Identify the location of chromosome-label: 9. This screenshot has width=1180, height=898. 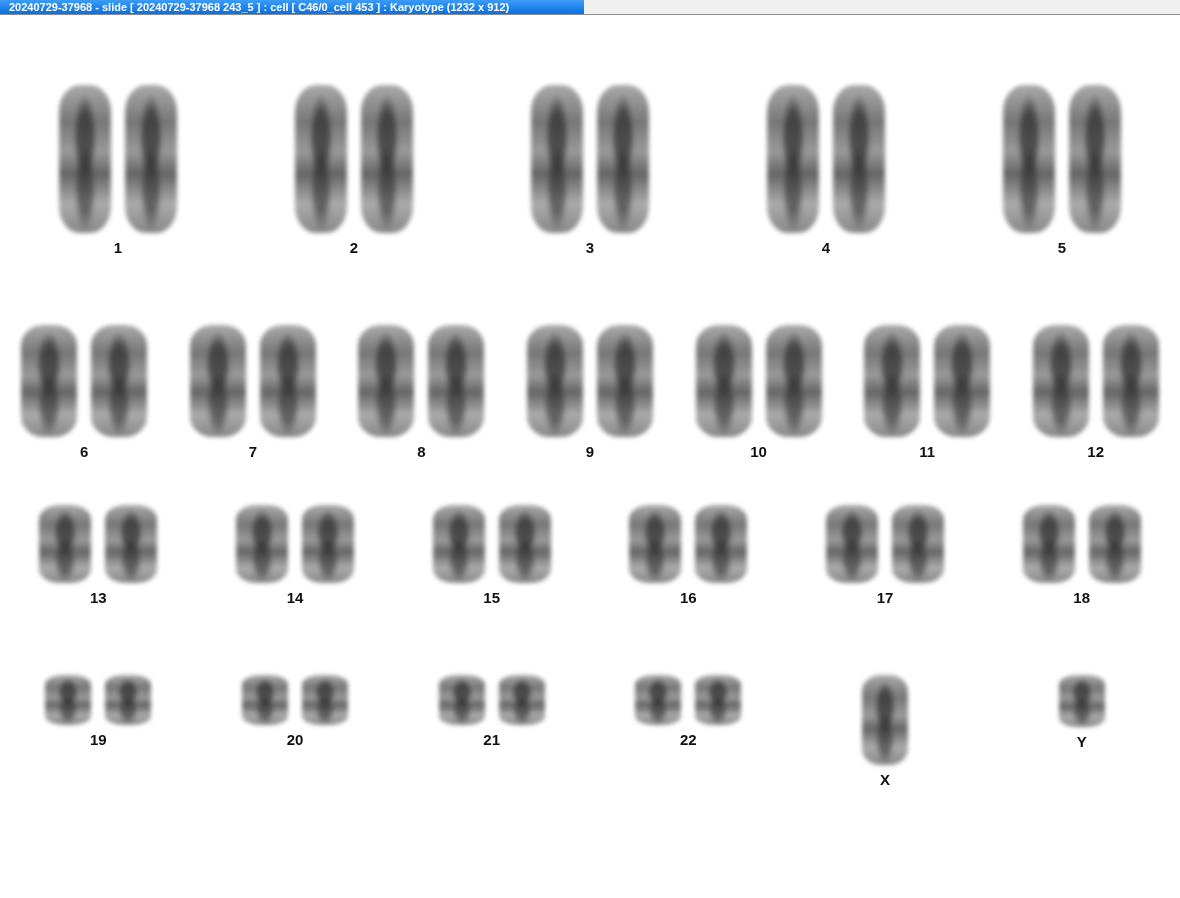
(590, 451).